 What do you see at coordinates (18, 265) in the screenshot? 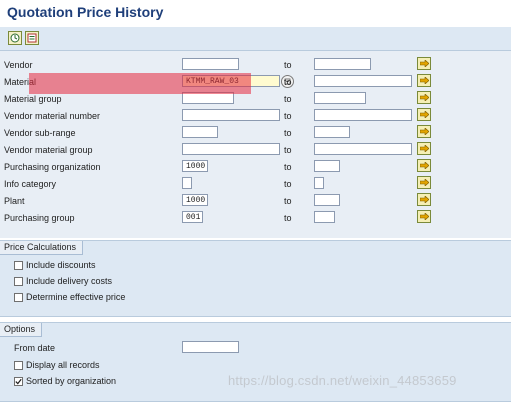
I see `include-discounts-checkbox` at bounding box center [18, 265].